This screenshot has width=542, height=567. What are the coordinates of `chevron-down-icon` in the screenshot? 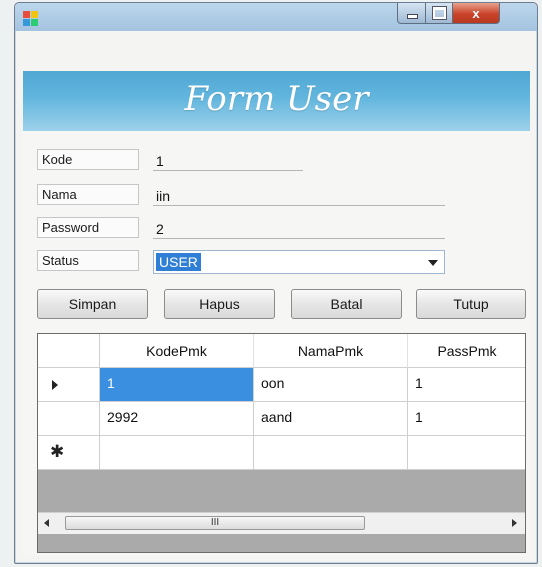 It's located at (433, 263).